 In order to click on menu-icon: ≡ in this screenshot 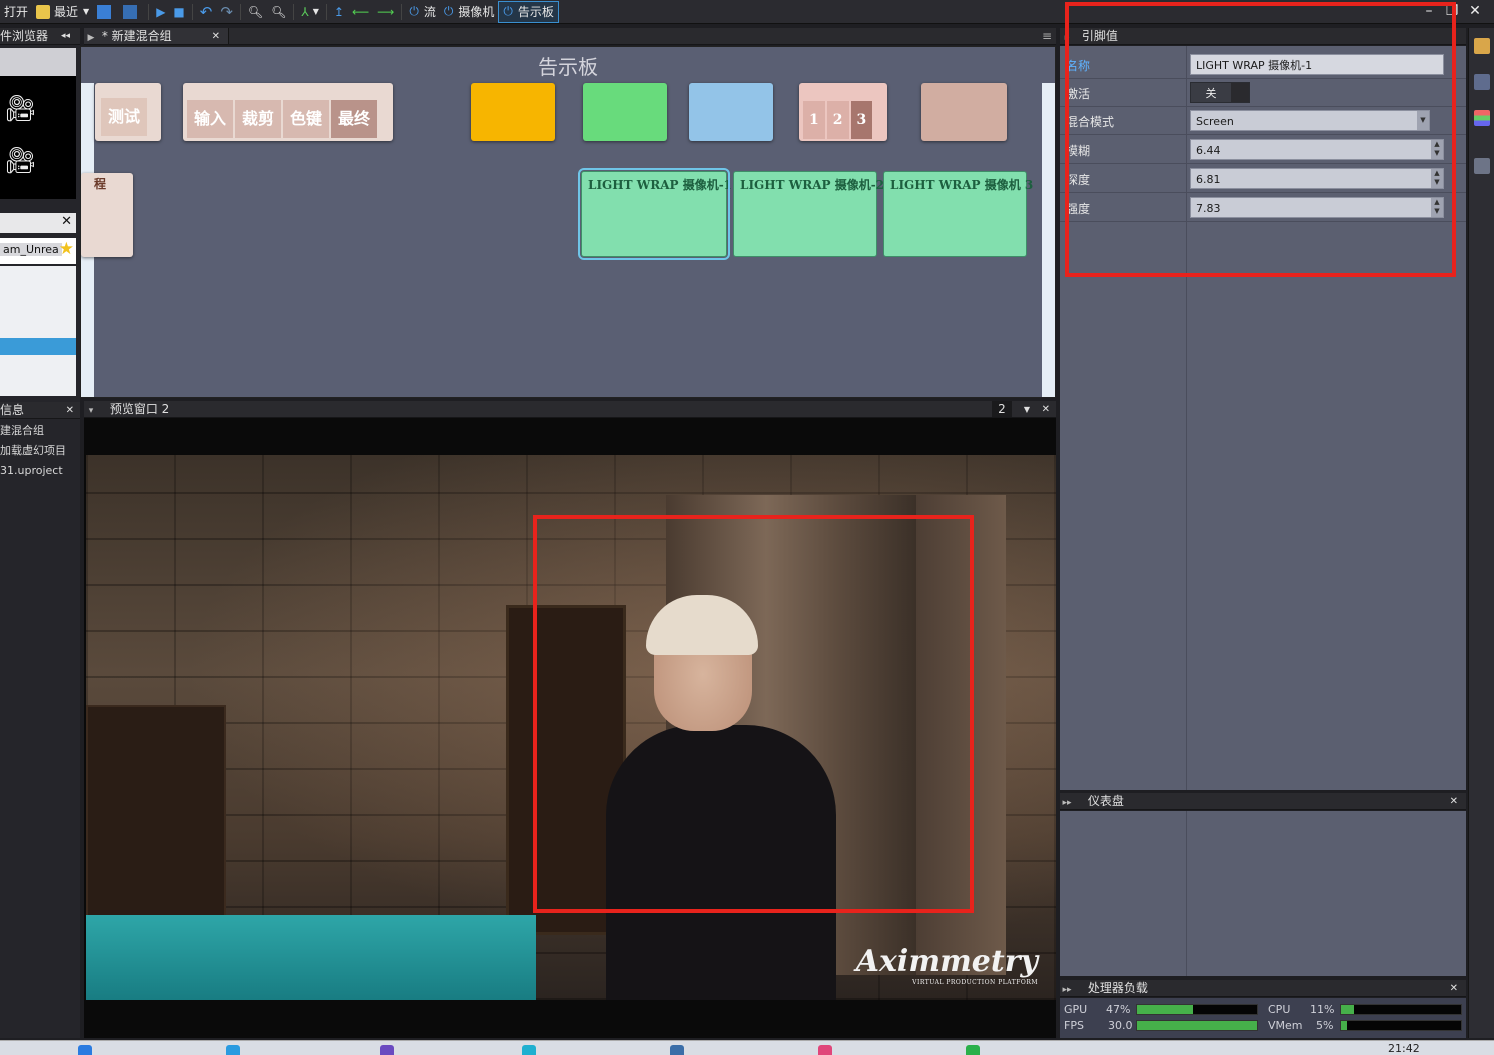, I will do `click(1047, 36)`.